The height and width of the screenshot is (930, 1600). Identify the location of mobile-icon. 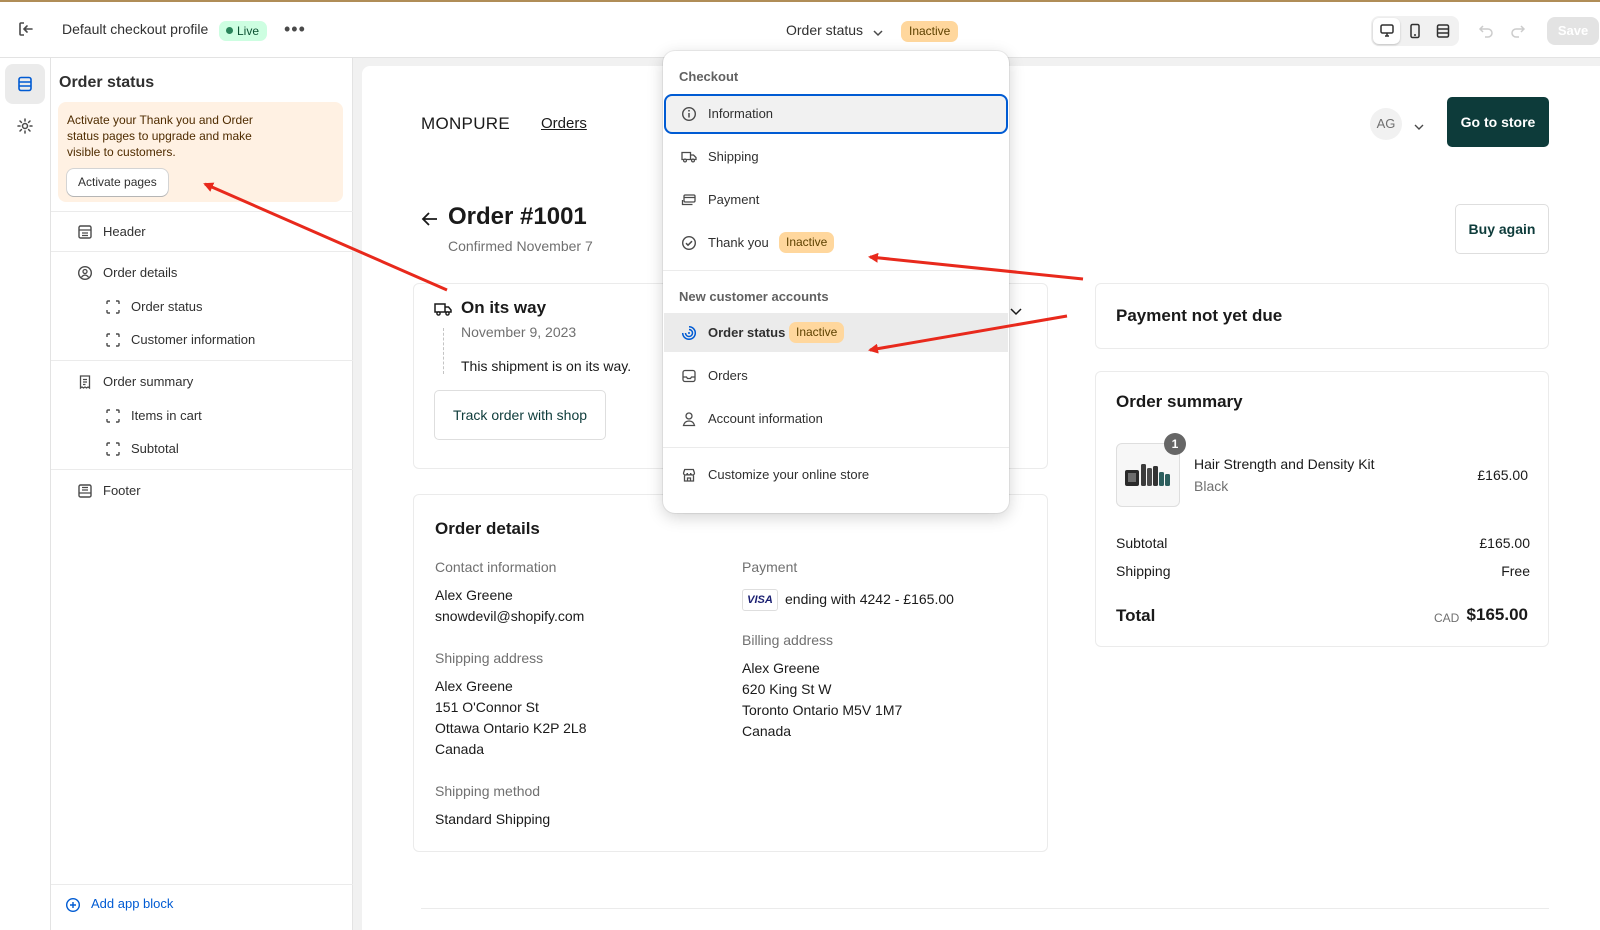
(1415, 31).